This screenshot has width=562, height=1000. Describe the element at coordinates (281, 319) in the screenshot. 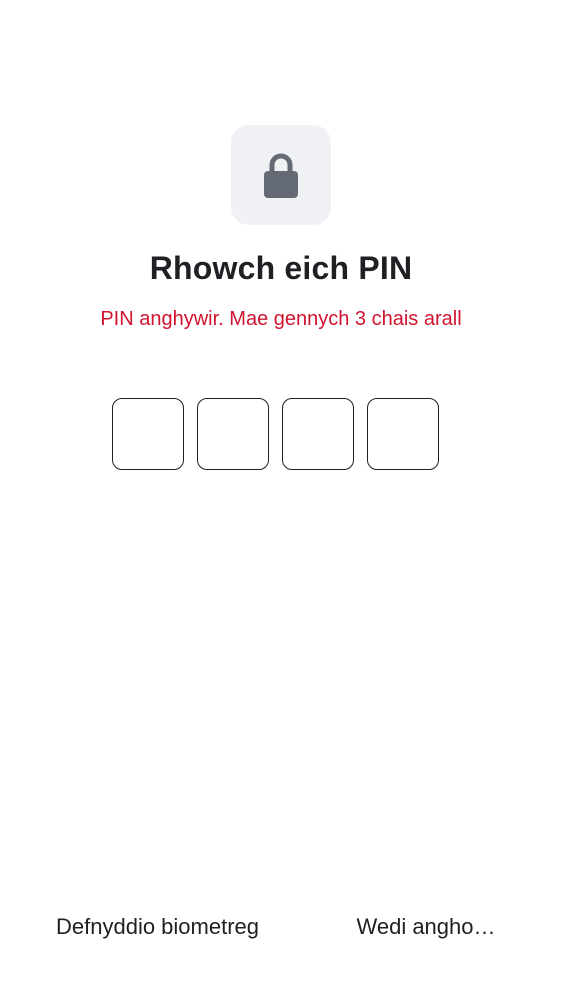

I see `pin-error-message: PIN anghywir. Mae gennych 3 chais arall` at that location.